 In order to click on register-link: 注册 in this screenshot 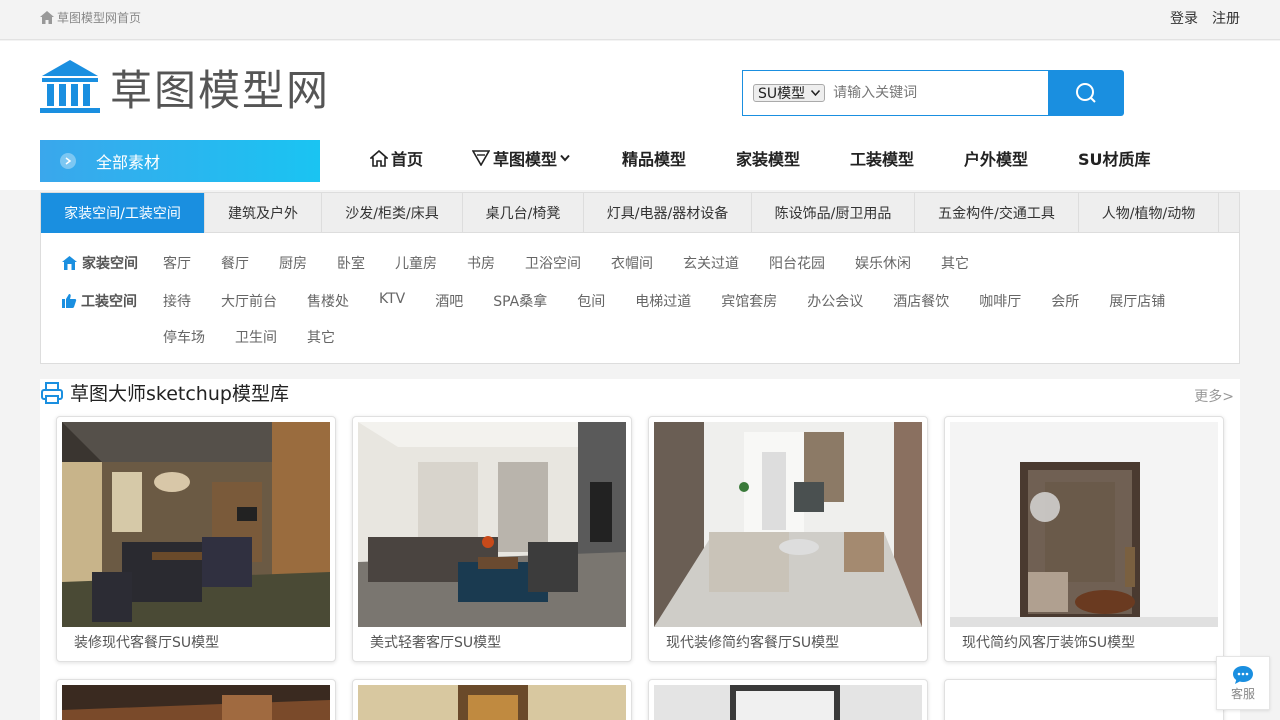, I will do `click(1226, 18)`.